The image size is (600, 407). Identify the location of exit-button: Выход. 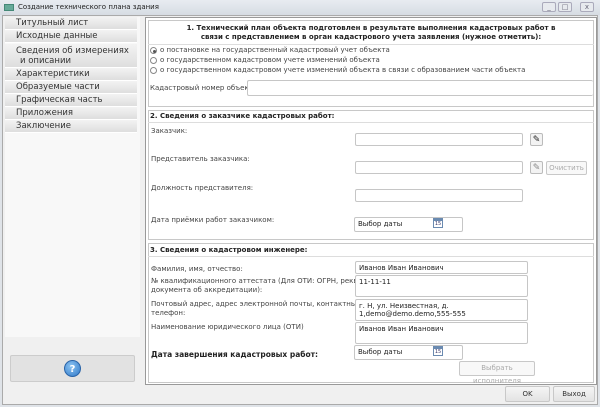
(574, 394).